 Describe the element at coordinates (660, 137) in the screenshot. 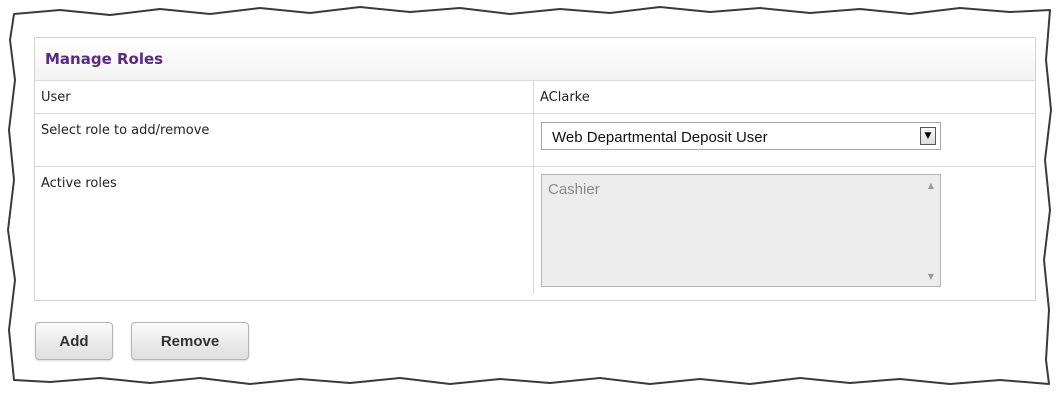

I see `role-select-value: Web Departmental Deposit User` at that location.